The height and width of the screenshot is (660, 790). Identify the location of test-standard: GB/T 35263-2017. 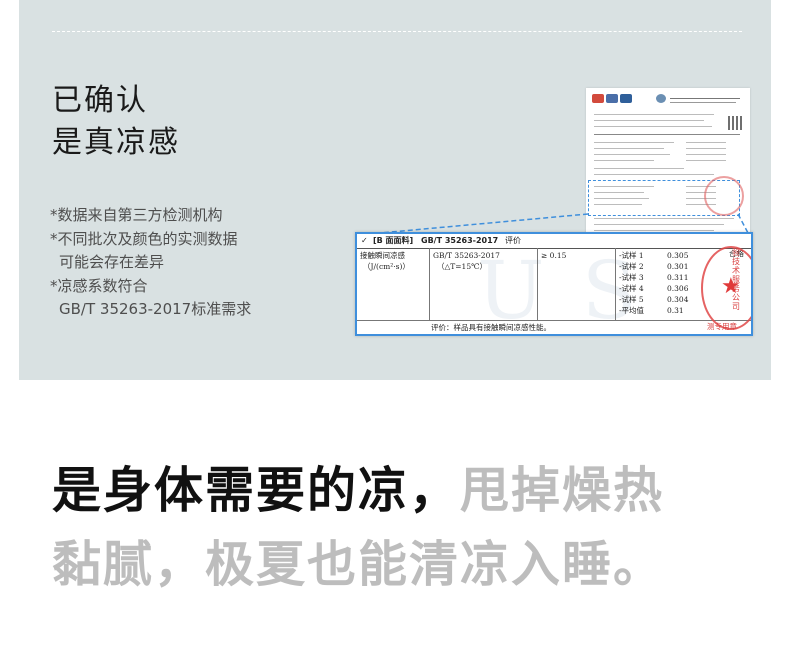
(466, 255).